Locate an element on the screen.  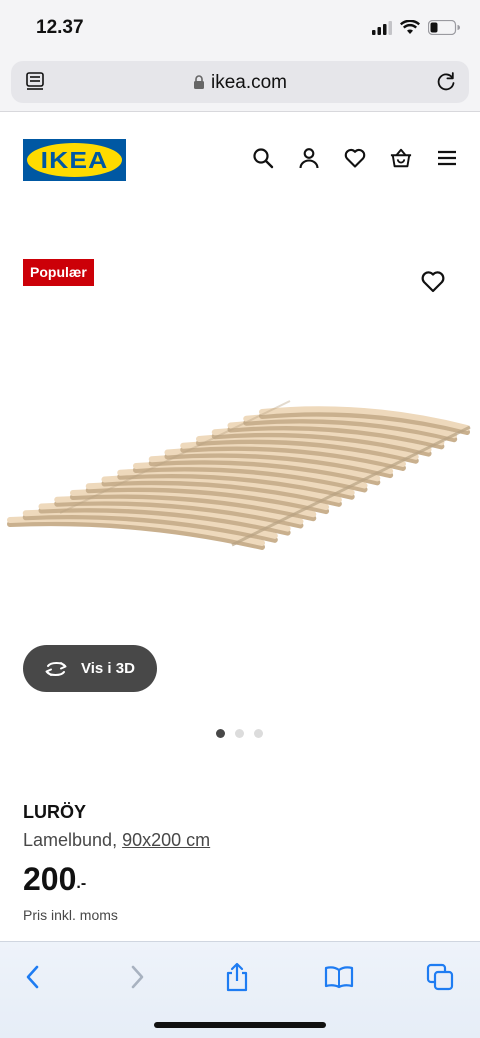
price-note: Pris inkl. moms is located at coordinates (70, 915).